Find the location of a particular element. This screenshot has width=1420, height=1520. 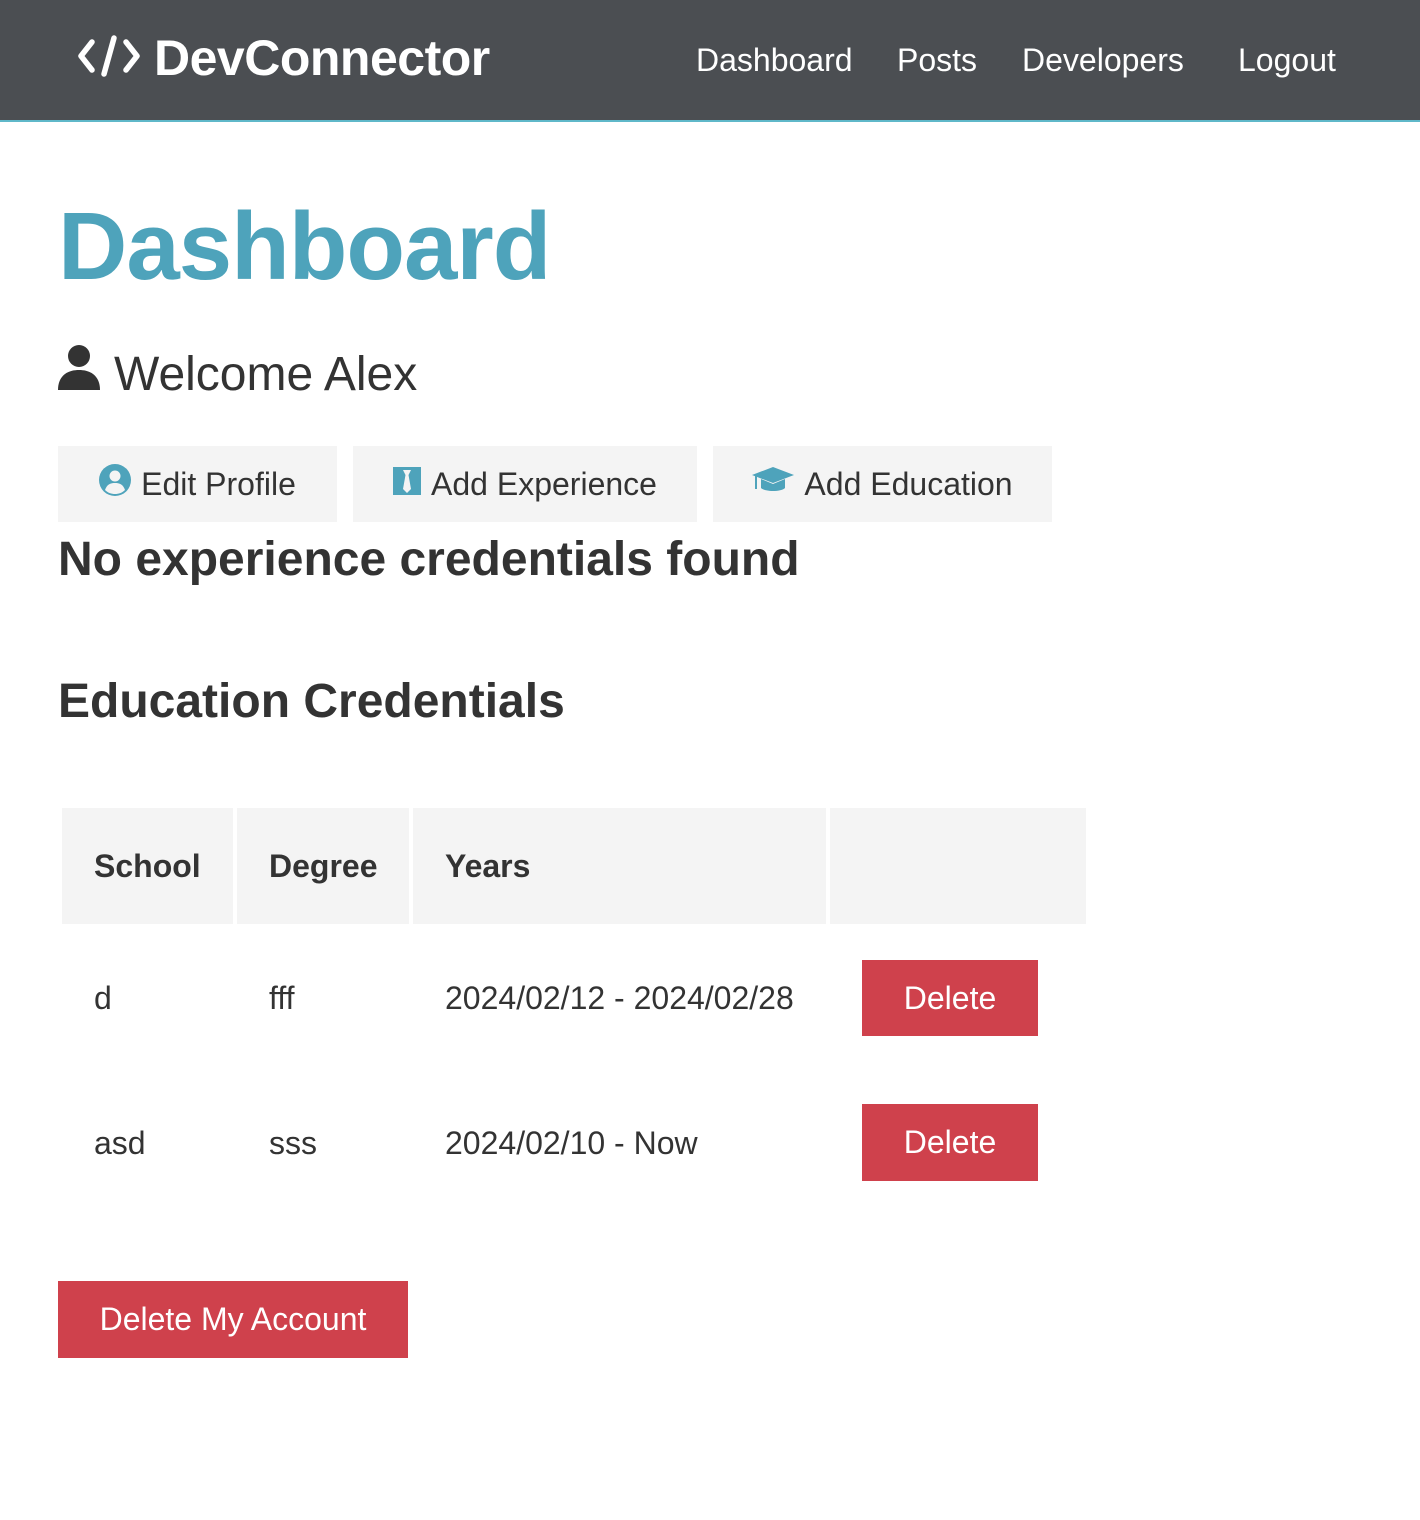

nav-developers-link: Developers is located at coordinates (1103, 60).